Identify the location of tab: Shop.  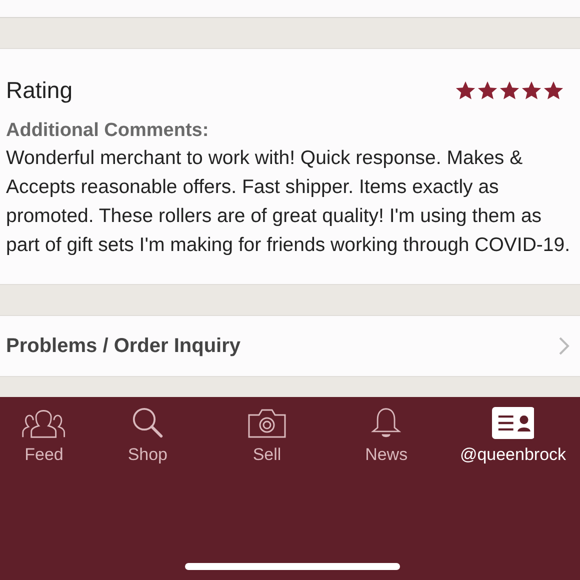
(148, 436).